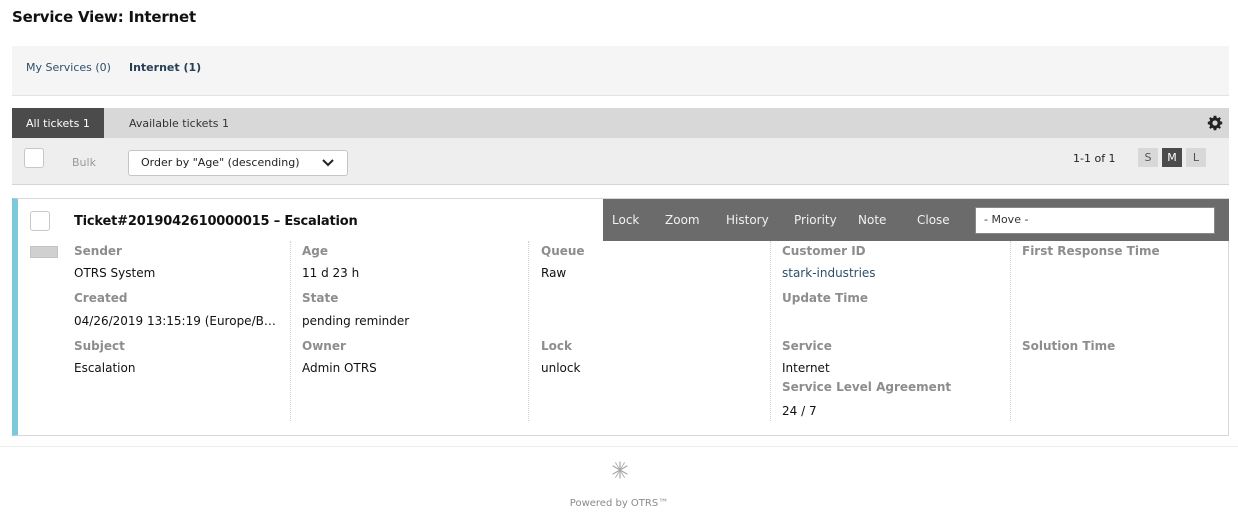 Image resolution: width=1238 pixels, height=512 pixels. Describe the element at coordinates (561, 368) in the screenshot. I see `lock-value: unlock` at that location.